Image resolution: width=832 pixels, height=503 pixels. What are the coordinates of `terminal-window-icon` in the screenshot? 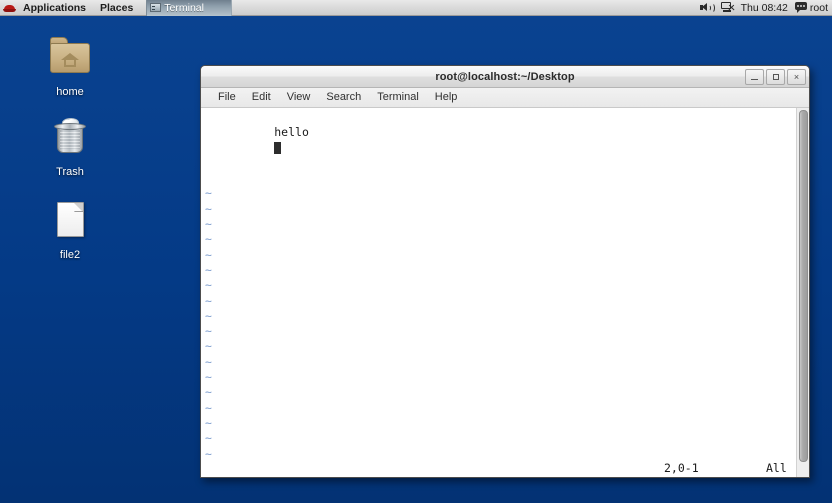 It's located at (156, 7).